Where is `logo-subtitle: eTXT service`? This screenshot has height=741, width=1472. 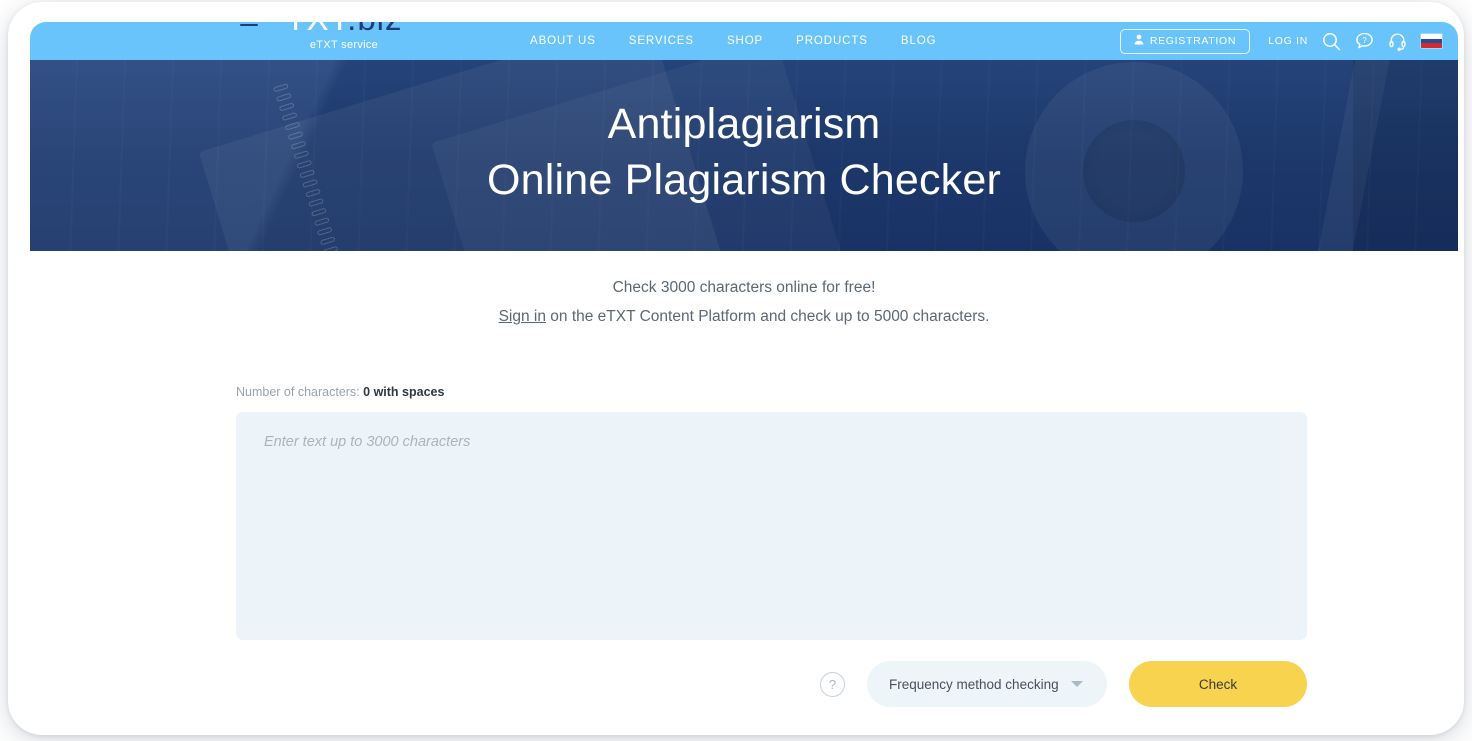
logo-subtitle: eTXT service is located at coordinates (344, 45).